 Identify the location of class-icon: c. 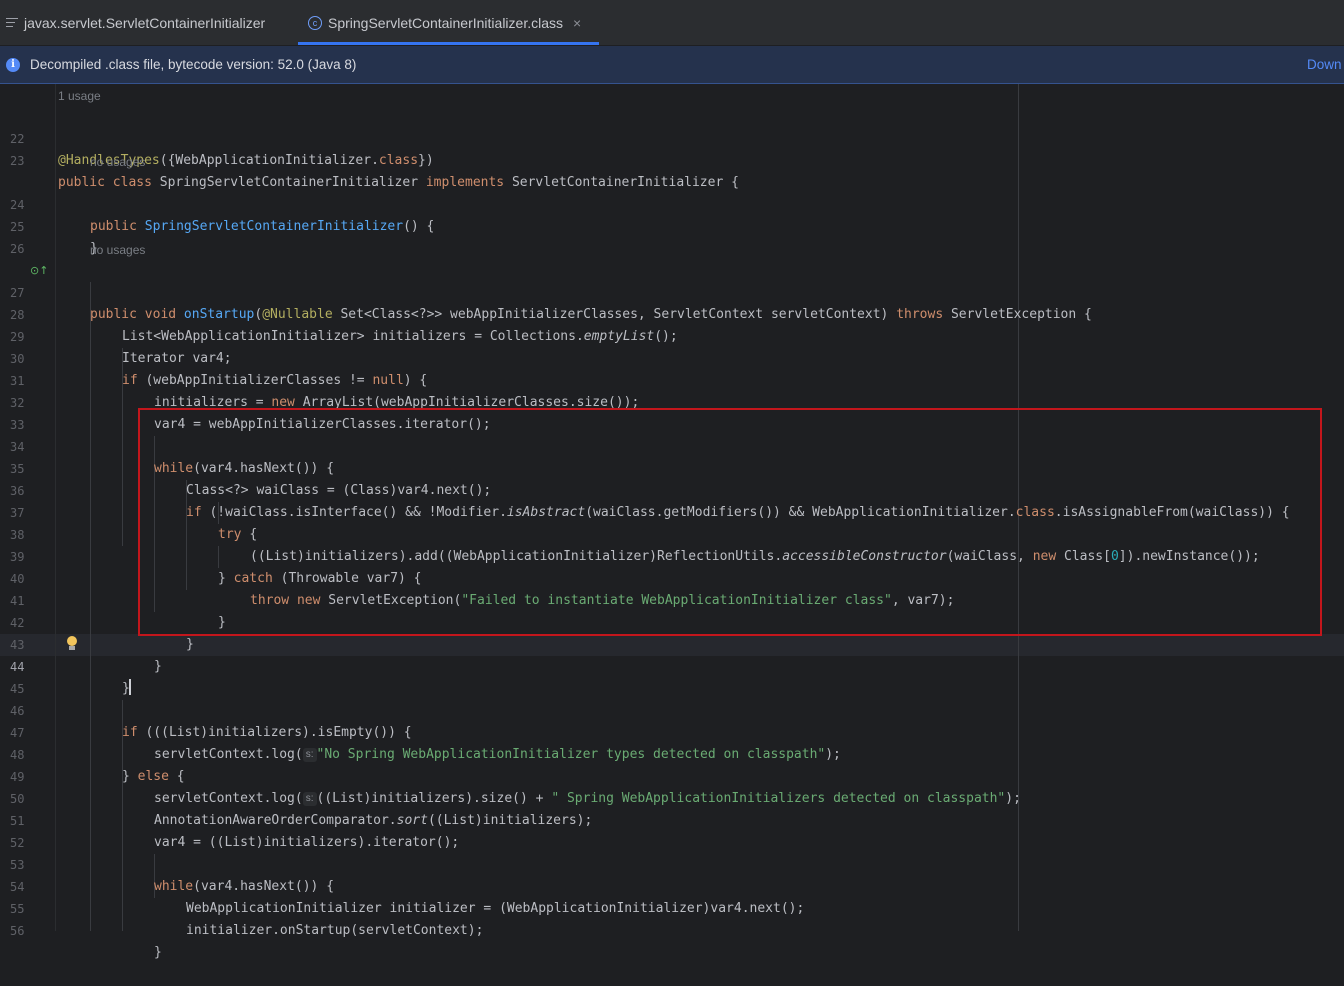
(315, 22).